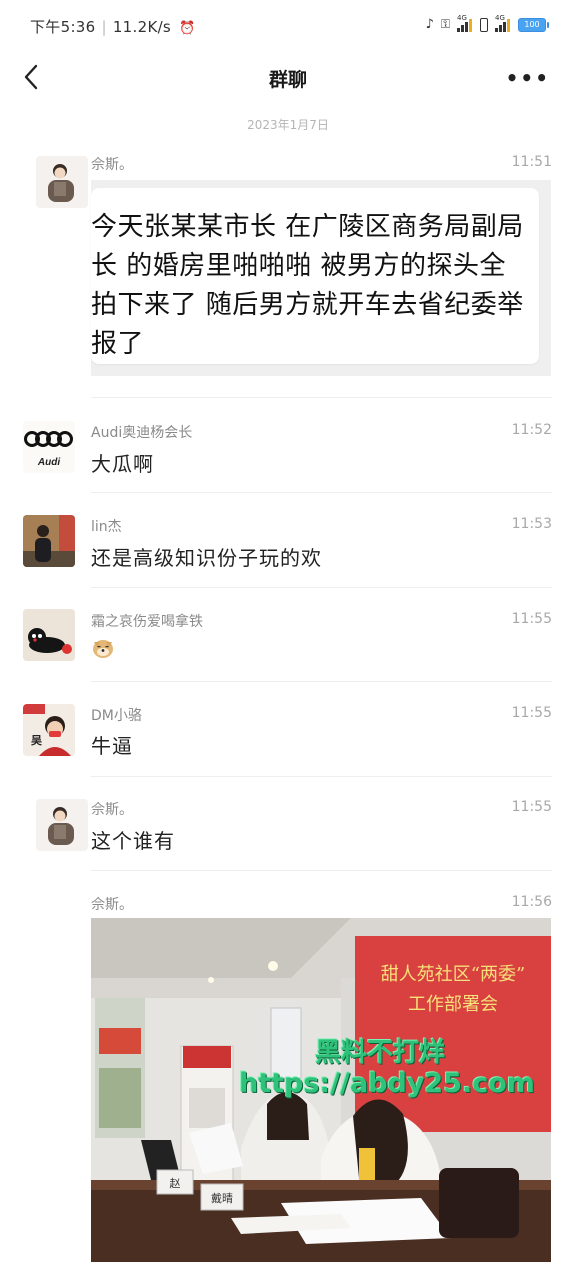 Image resolution: width=576 pixels, height=1280 pixels. I want to click on message-time: 11:51, so click(531, 162).